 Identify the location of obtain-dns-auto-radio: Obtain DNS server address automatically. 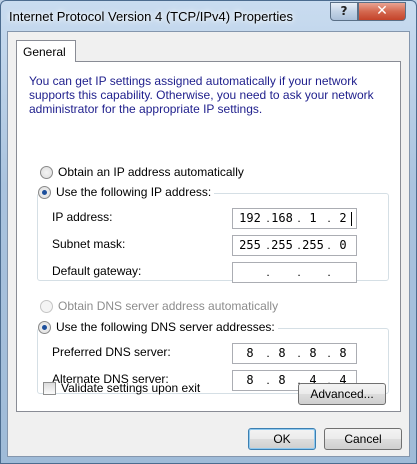
(159, 306).